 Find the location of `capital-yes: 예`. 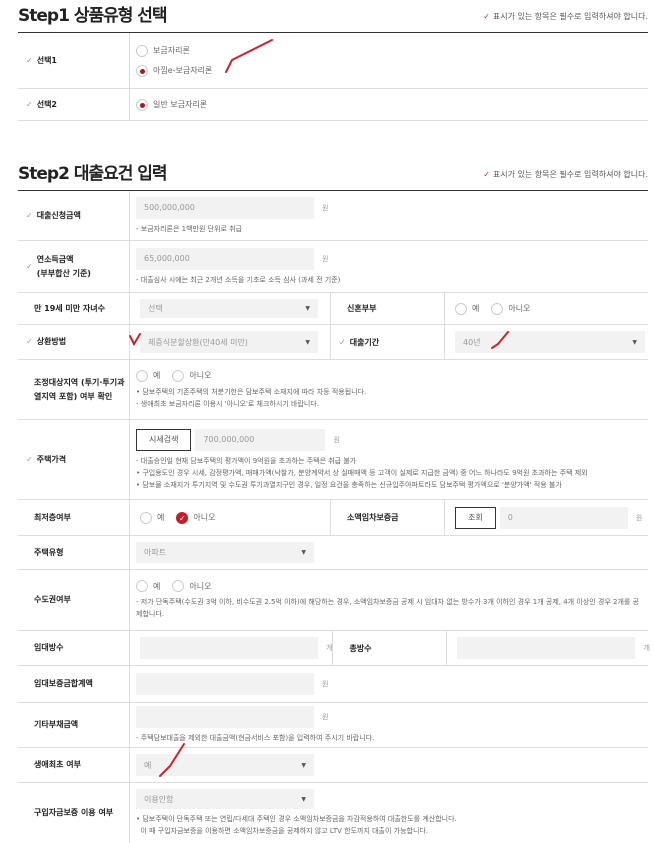

capital-yes: 예 is located at coordinates (148, 586).